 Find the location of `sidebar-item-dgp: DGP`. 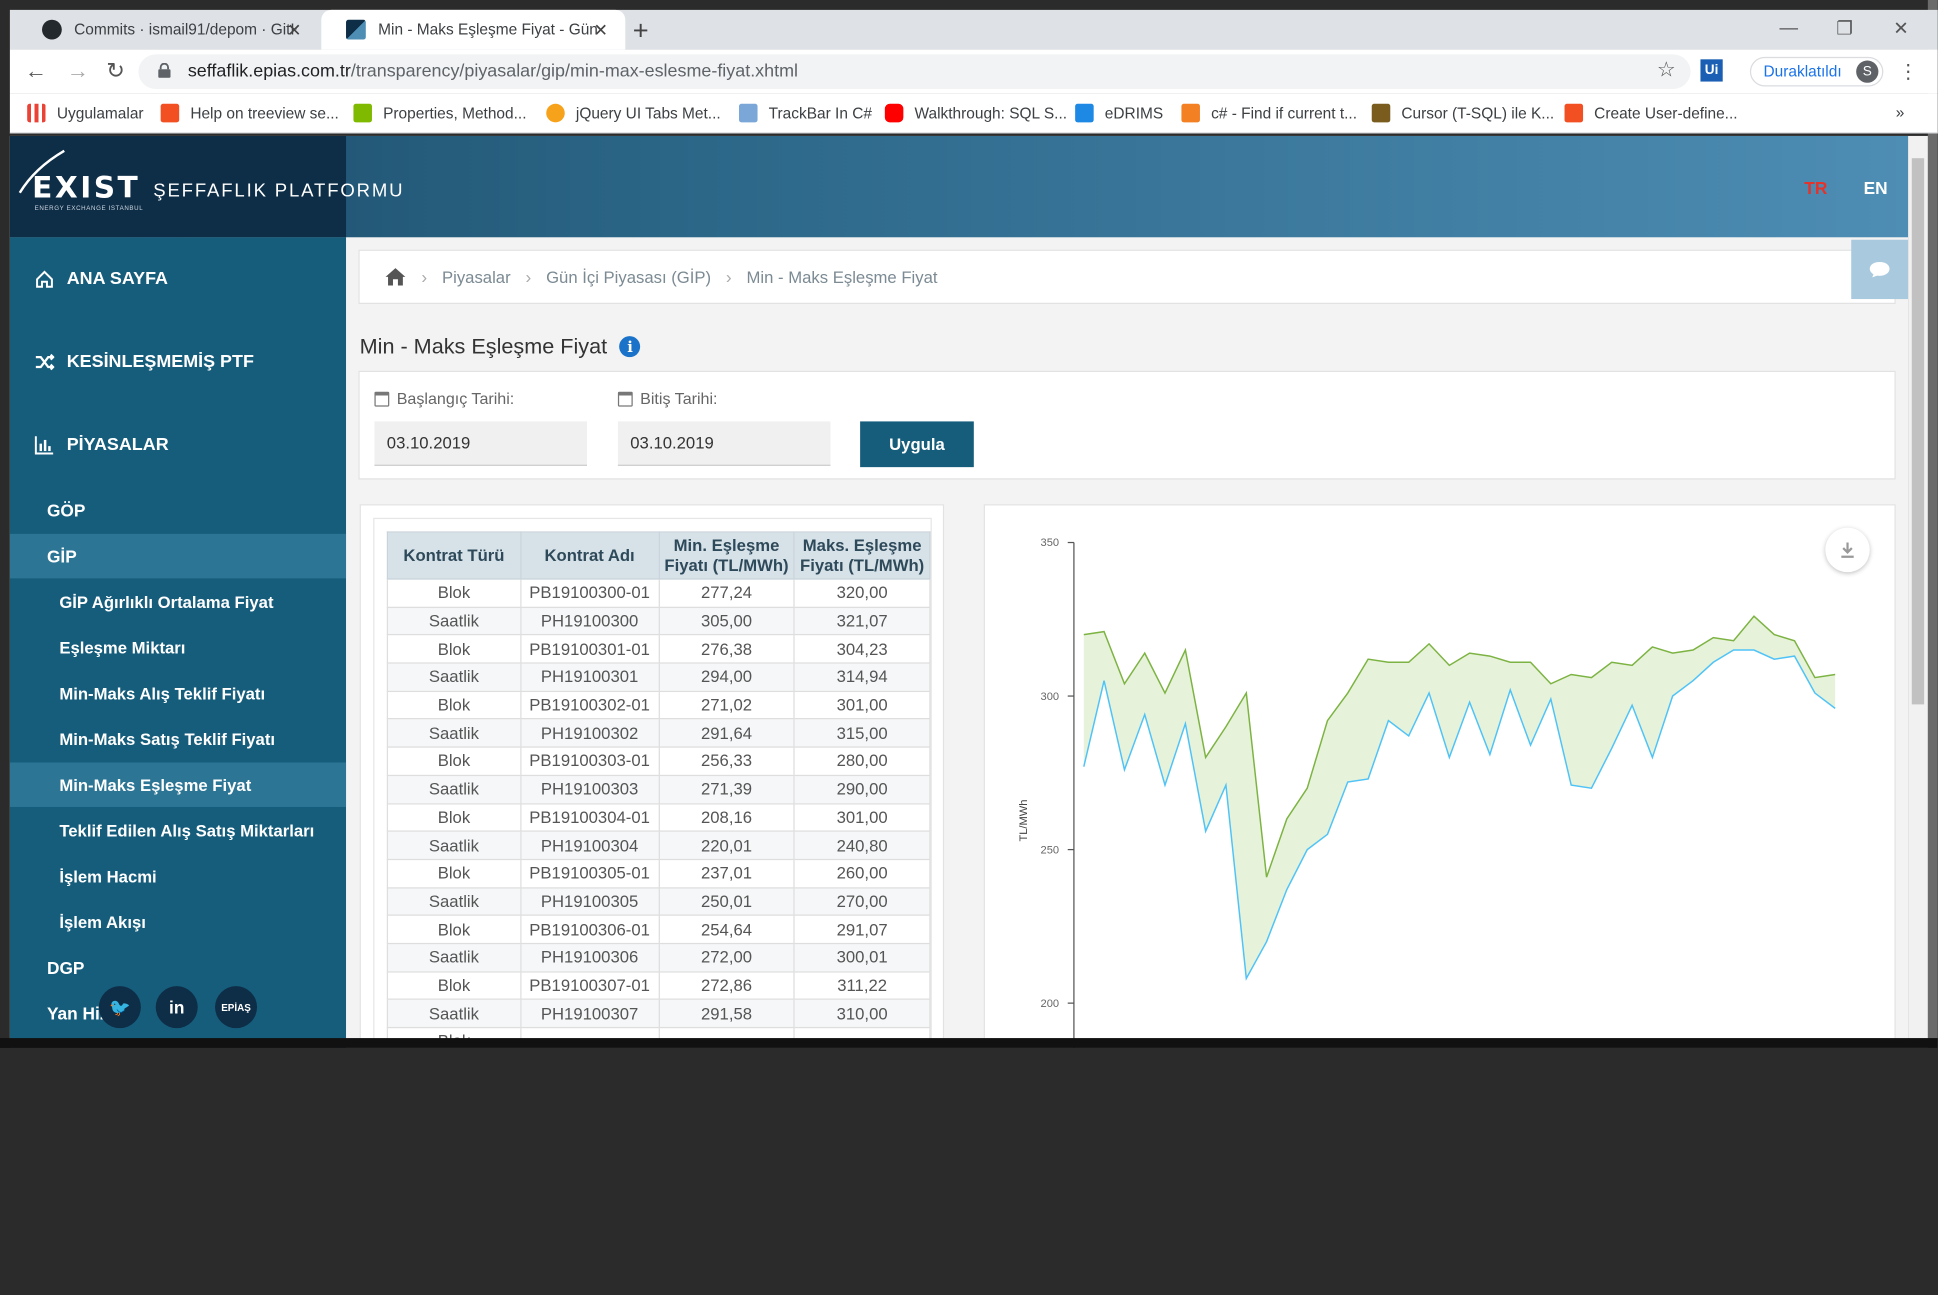

sidebar-item-dgp: DGP is located at coordinates (178, 967).